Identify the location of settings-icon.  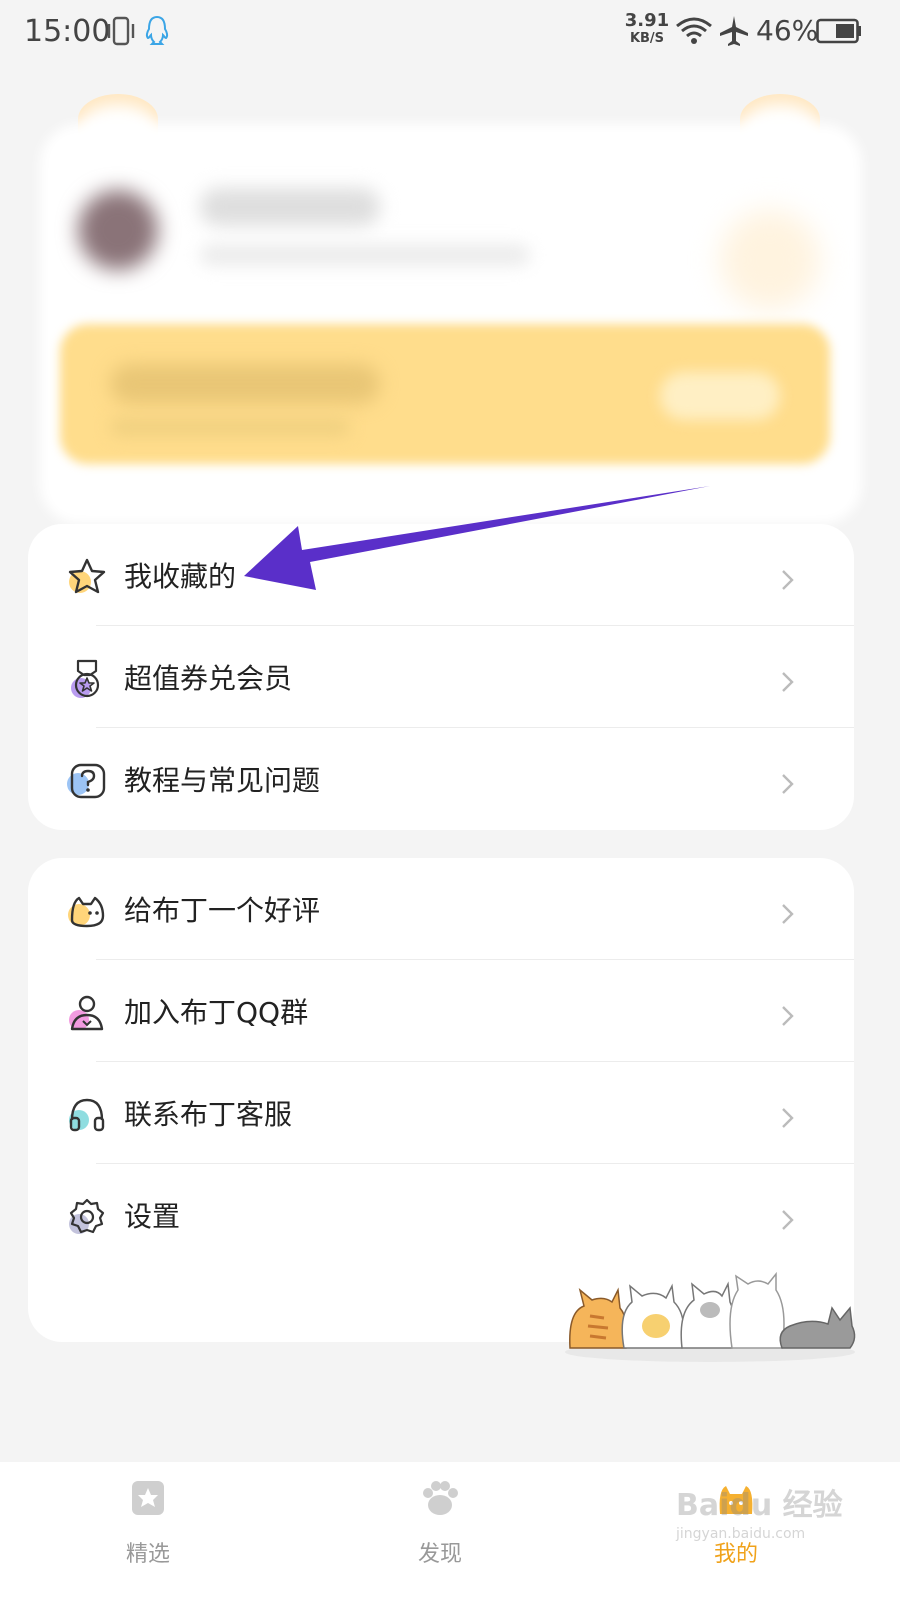
(87, 1216).